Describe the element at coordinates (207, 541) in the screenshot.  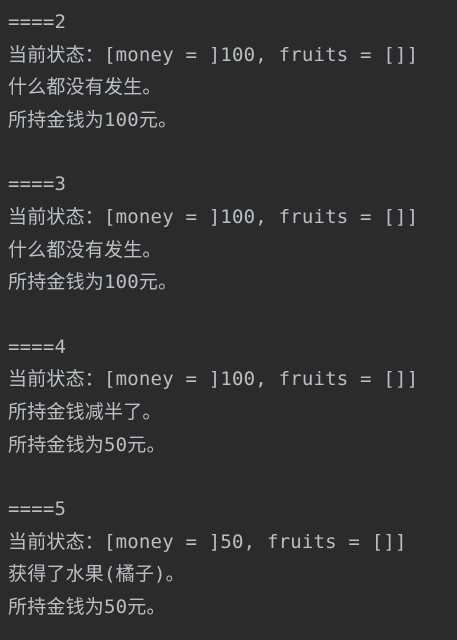
I see `current-state-line: 当前状态：[money = ]50, fruits = []]` at that location.